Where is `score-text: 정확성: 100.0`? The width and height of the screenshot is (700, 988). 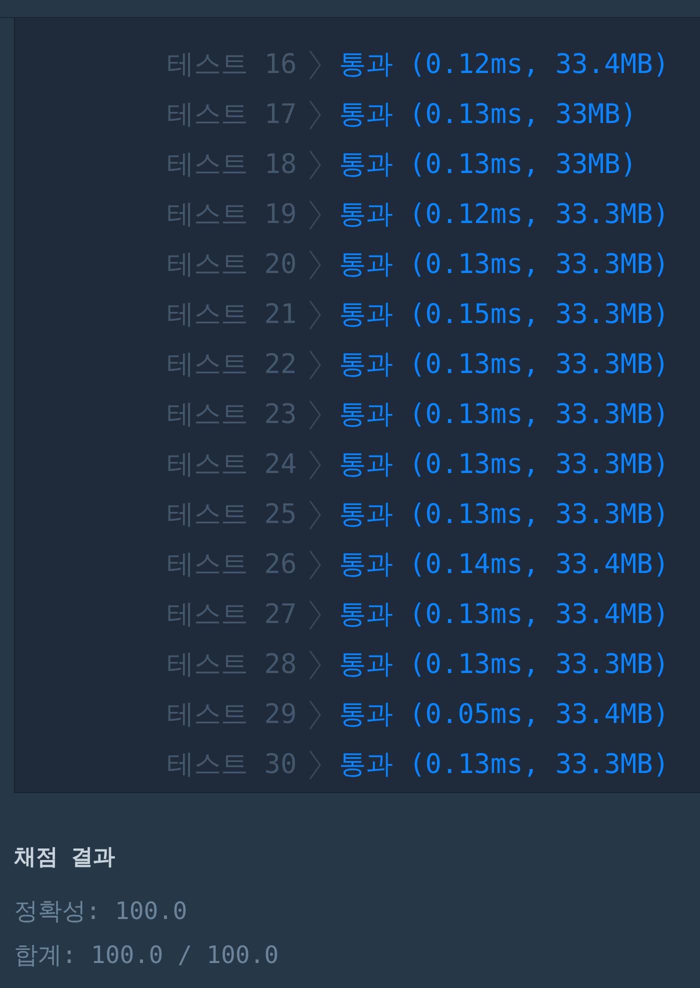 score-text: 정확성: 100.0 is located at coordinates (101, 912).